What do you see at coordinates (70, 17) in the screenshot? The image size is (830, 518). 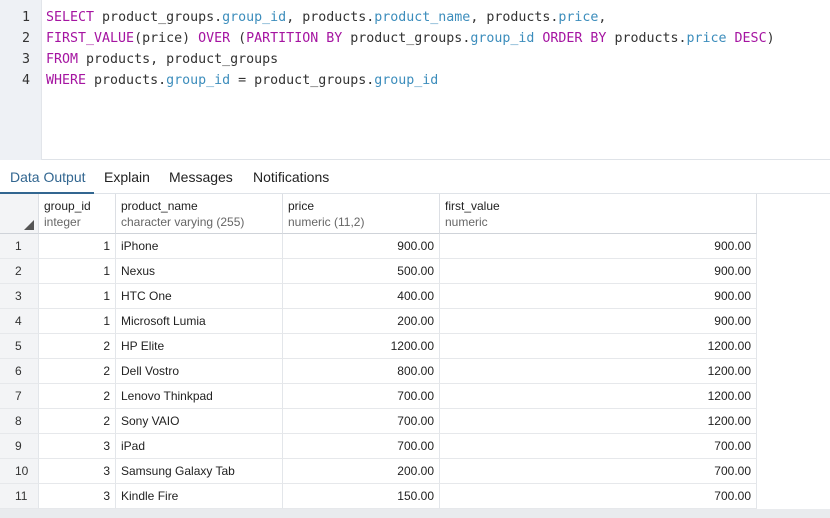 I see `sql-keyword: SELECT` at bounding box center [70, 17].